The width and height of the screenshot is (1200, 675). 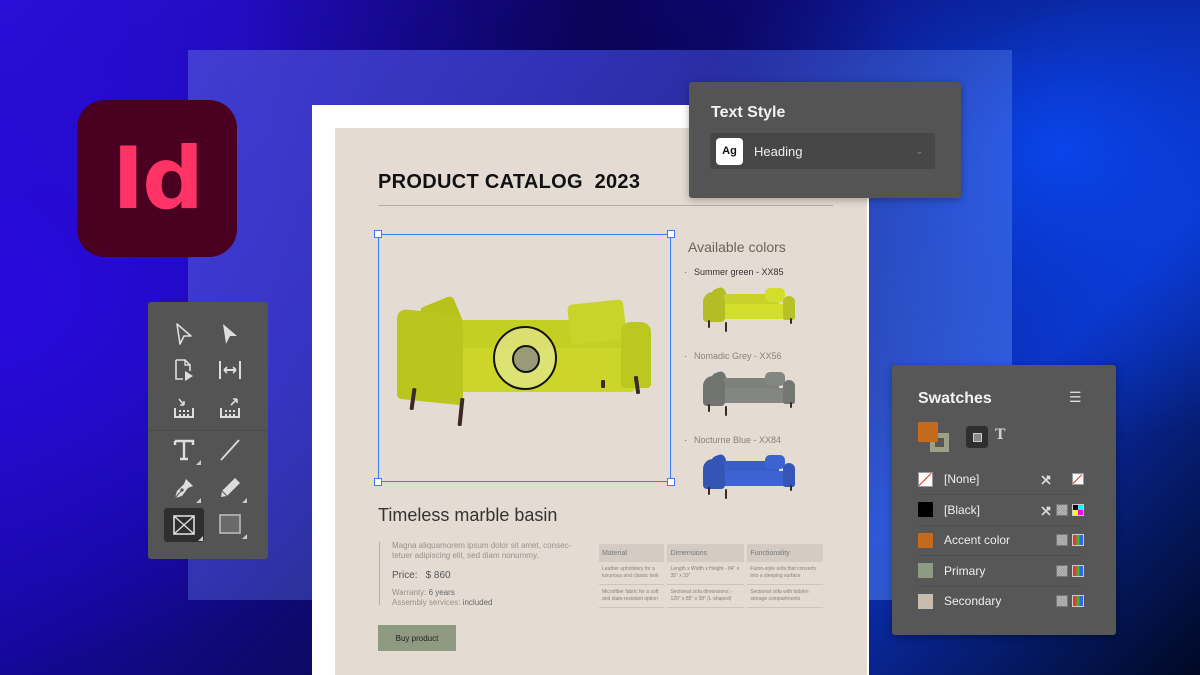 I want to click on background-shade, so click(x=600, y=25).